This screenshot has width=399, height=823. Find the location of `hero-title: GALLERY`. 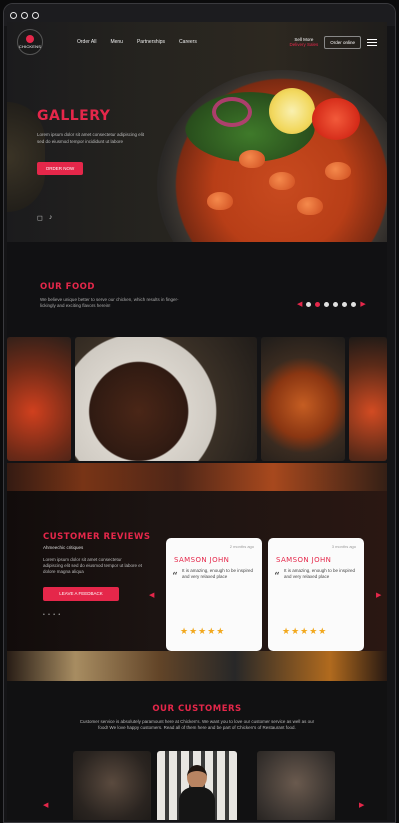

hero-title: GALLERY is located at coordinates (74, 116).